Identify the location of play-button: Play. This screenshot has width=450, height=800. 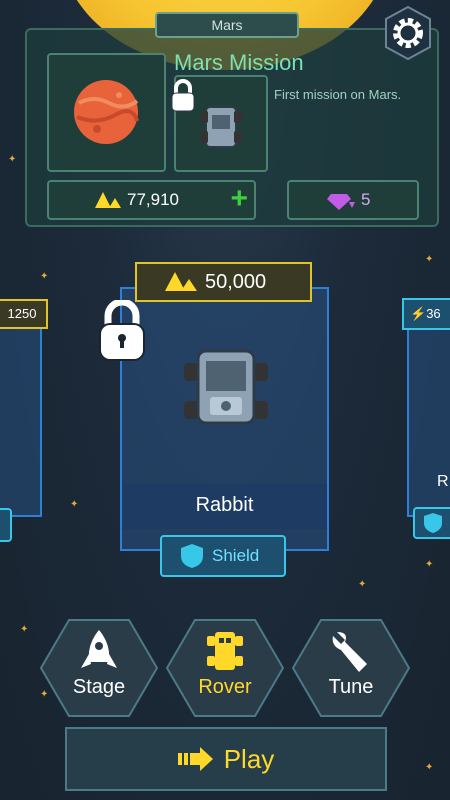
(226, 759).